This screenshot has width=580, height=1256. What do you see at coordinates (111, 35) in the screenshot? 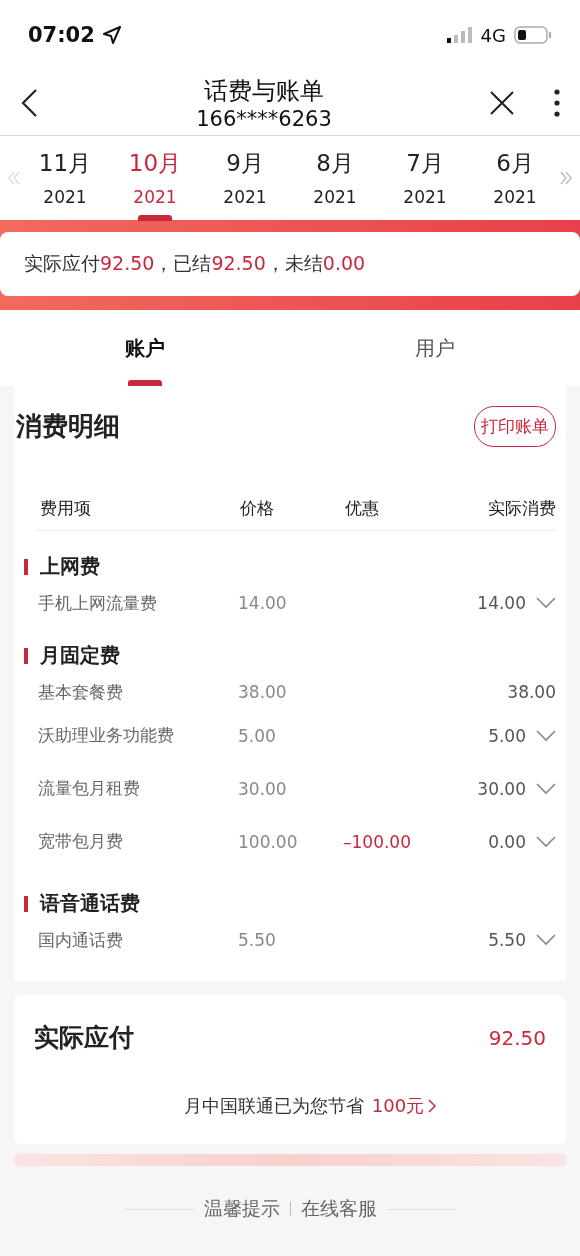
I see `location-arrow-icon` at bounding box center [111, 35].